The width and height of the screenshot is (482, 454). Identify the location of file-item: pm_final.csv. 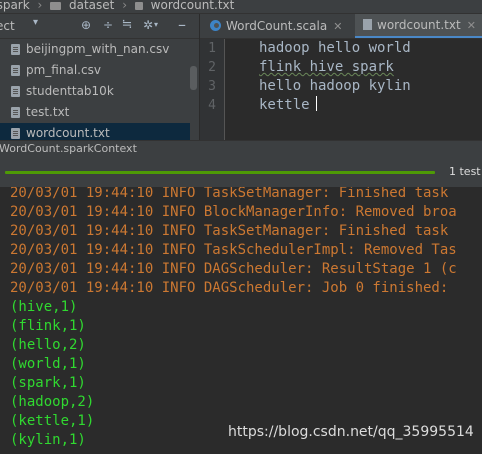
(95, 70).